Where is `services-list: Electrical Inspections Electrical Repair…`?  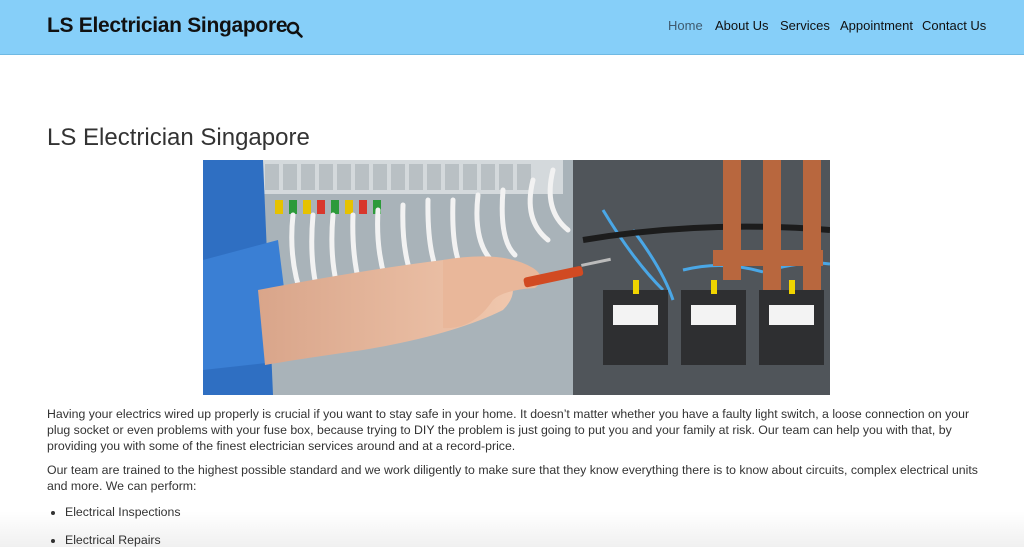
services-list: Electrical Inspections Electrical Repair… is located at coordinates (517, 526).